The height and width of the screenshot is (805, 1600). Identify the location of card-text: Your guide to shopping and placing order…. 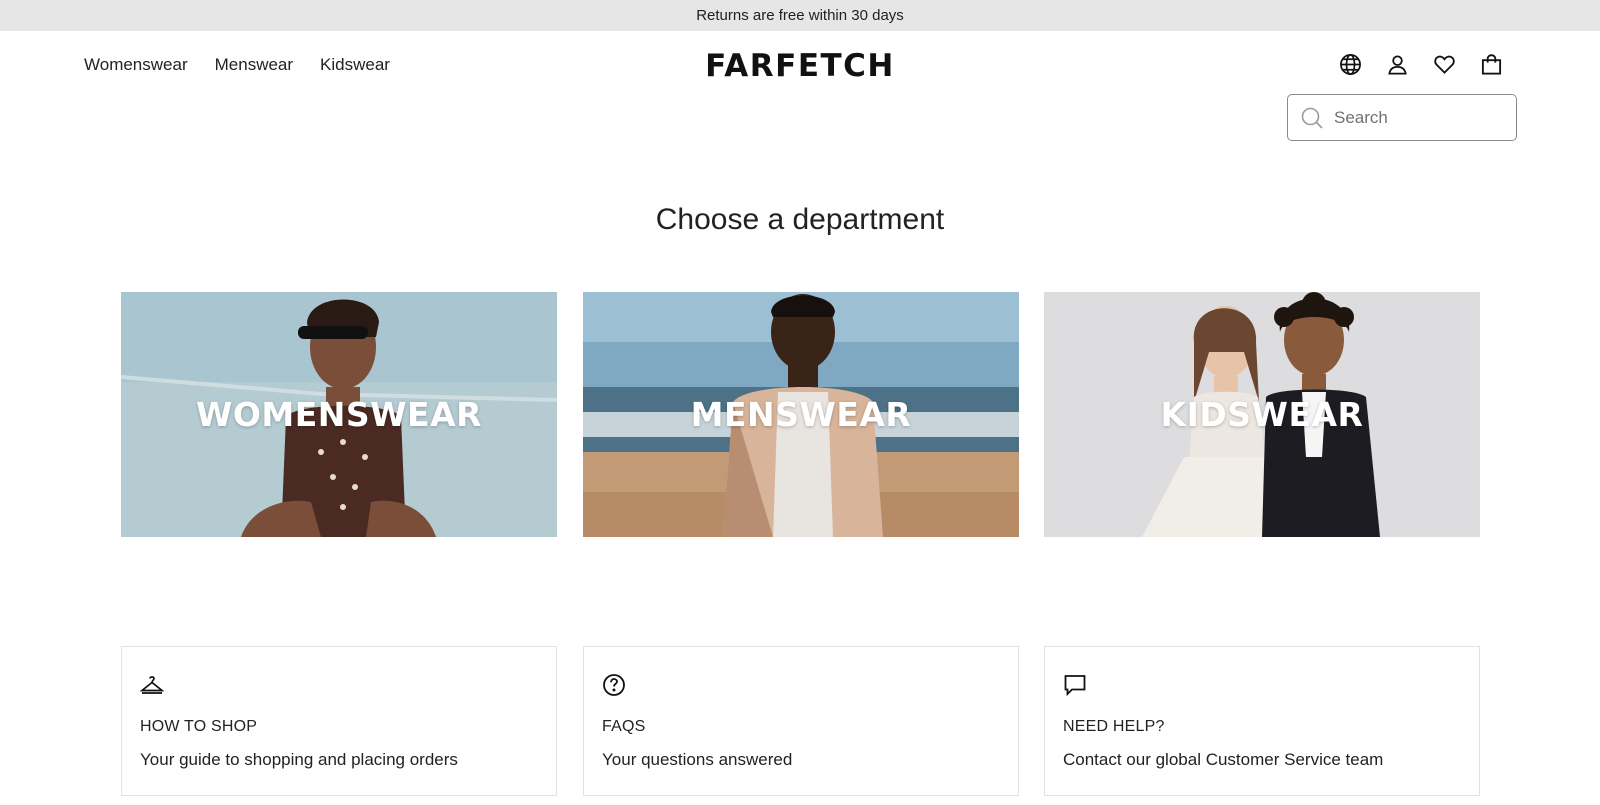
(299, 759).